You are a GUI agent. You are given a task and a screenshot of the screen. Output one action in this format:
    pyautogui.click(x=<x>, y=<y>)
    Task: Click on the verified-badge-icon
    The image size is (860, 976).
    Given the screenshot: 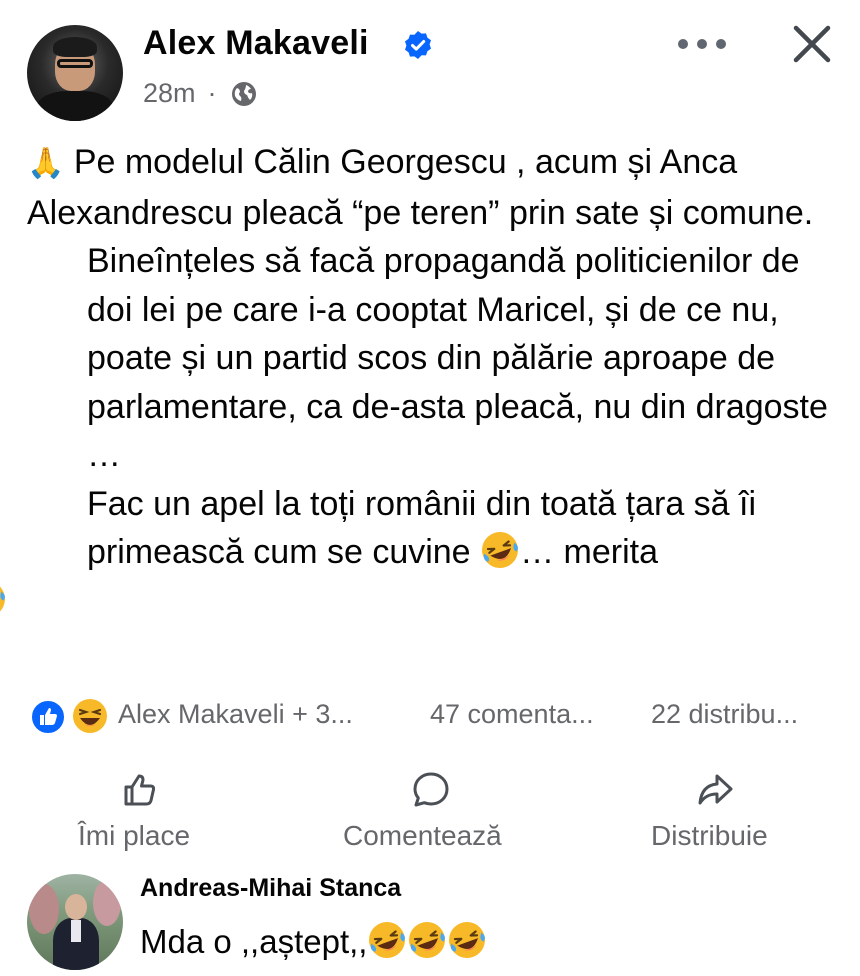 What is the action you would take?
    pyautogui.click(x=418, y=45)
    